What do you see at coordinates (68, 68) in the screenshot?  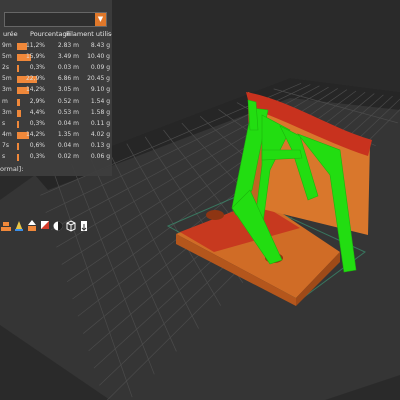 I see `legend-meters: 0.03 m` at bounding box center [68, 68].